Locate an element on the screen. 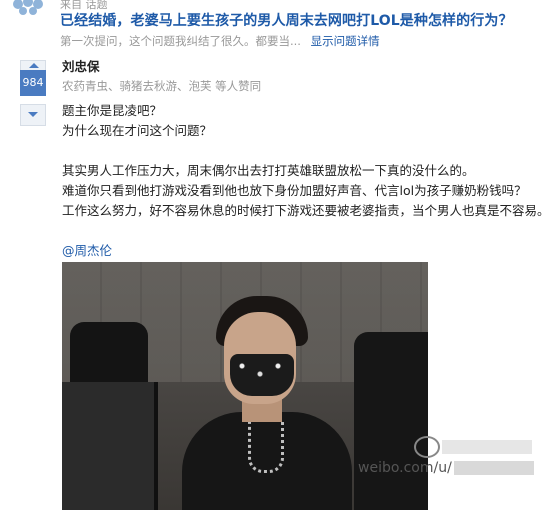 The width and height of the screenshot is (550, 510). vote-count: 984 is located at coordinates (33, 83).